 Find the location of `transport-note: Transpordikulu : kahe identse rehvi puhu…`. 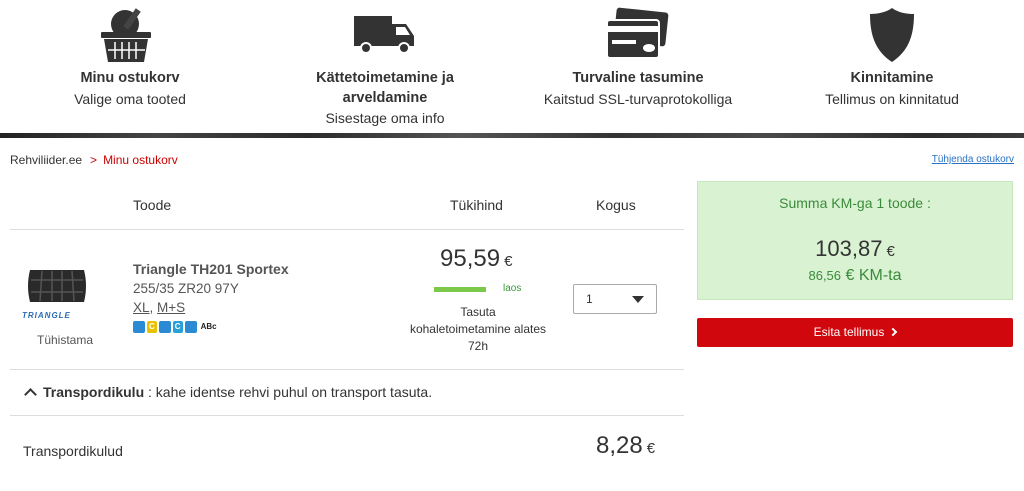

transport-note: Transpordikulu : kahe identse rehvi puhu… is located at coordinates (228, 392).